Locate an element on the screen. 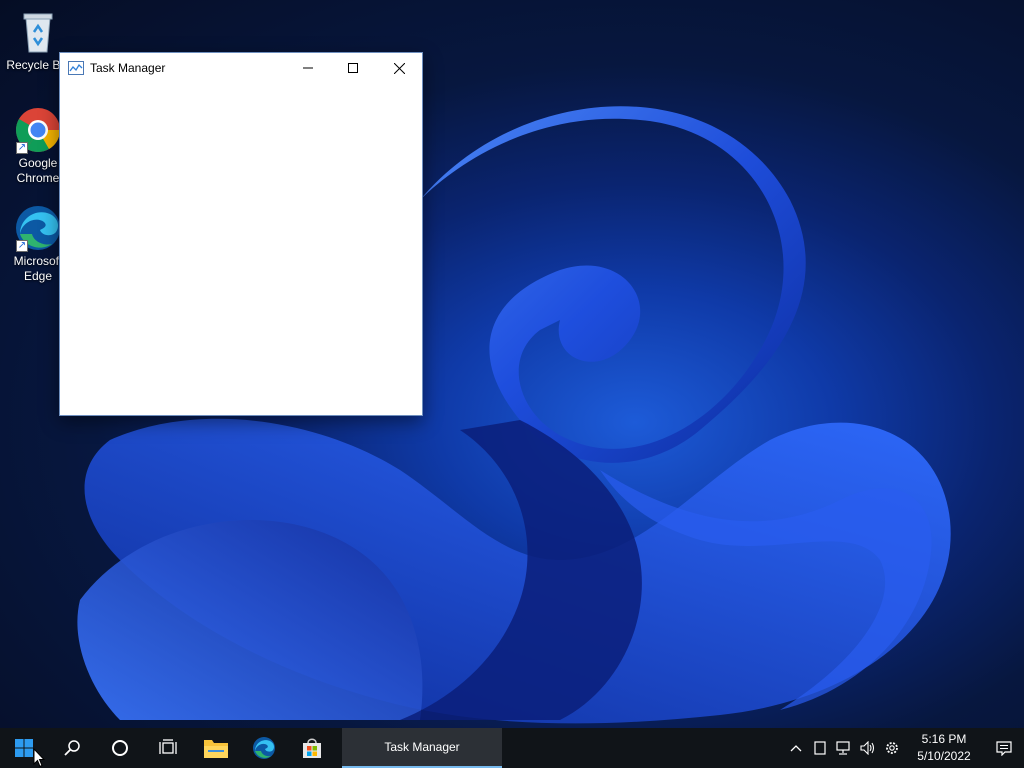 The image size is (1024, 768). desktop-icon-label: Microsoft is located at coordinates (38, 261).